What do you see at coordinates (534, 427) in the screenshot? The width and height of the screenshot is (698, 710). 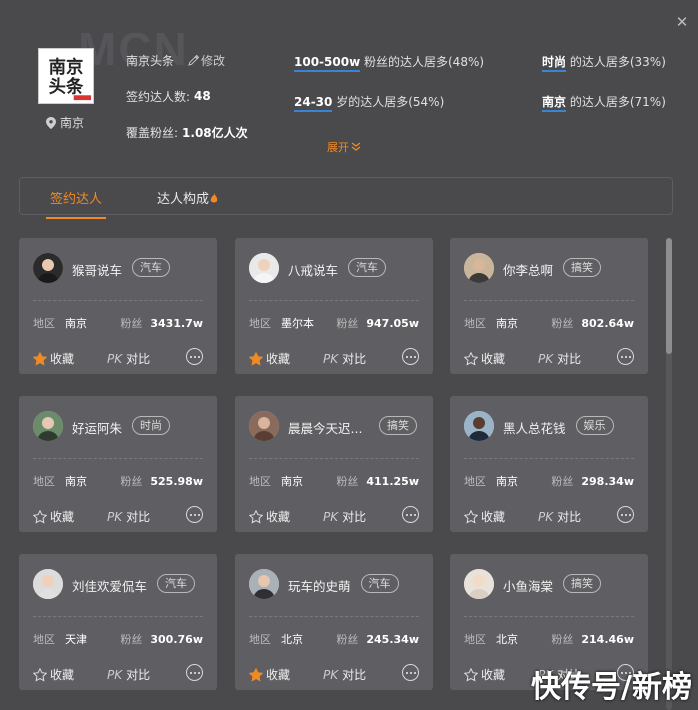 I see `creator-name: 黑人总花钱` at bounding box center [534, 427].